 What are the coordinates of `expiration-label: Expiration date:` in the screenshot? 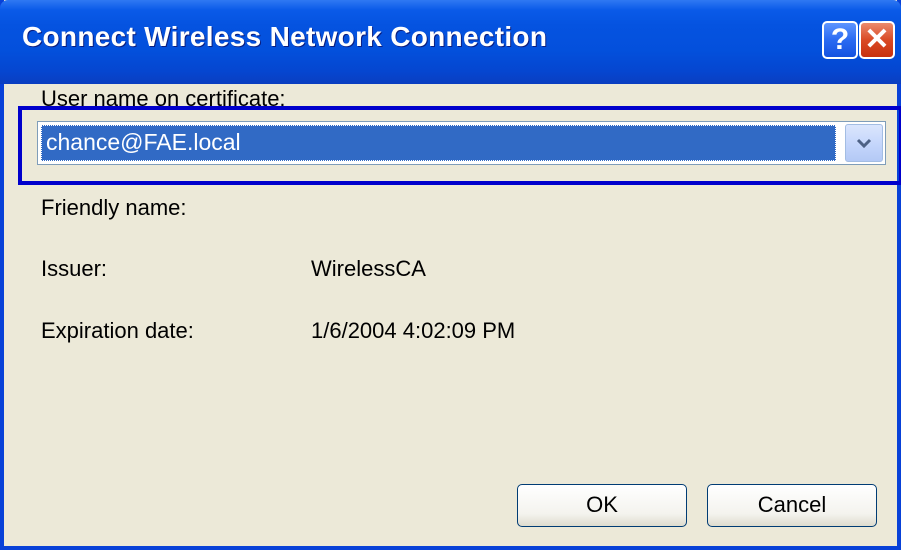 It's located at (117, 330).